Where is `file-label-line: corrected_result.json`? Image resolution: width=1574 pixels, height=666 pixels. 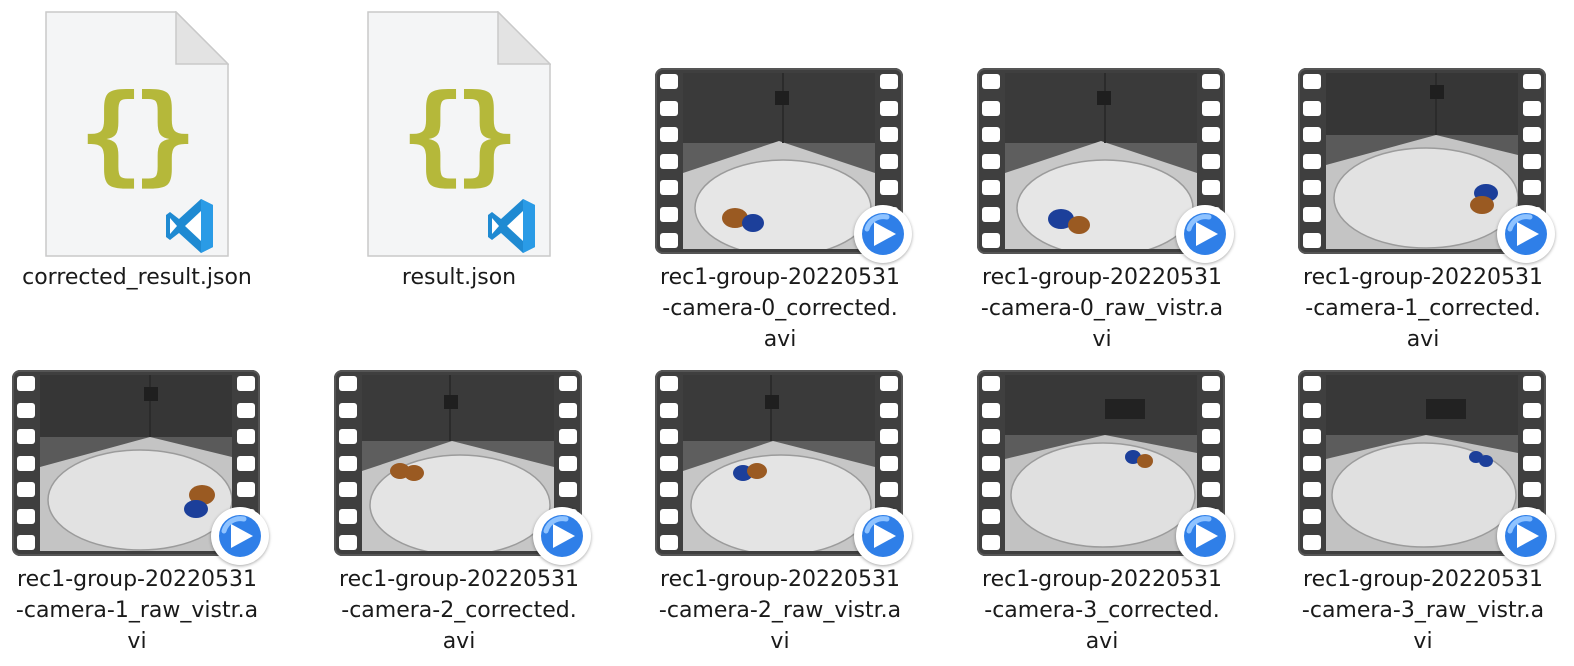
file-label-line: corrected_result.json is located at coordinates (137, 277).